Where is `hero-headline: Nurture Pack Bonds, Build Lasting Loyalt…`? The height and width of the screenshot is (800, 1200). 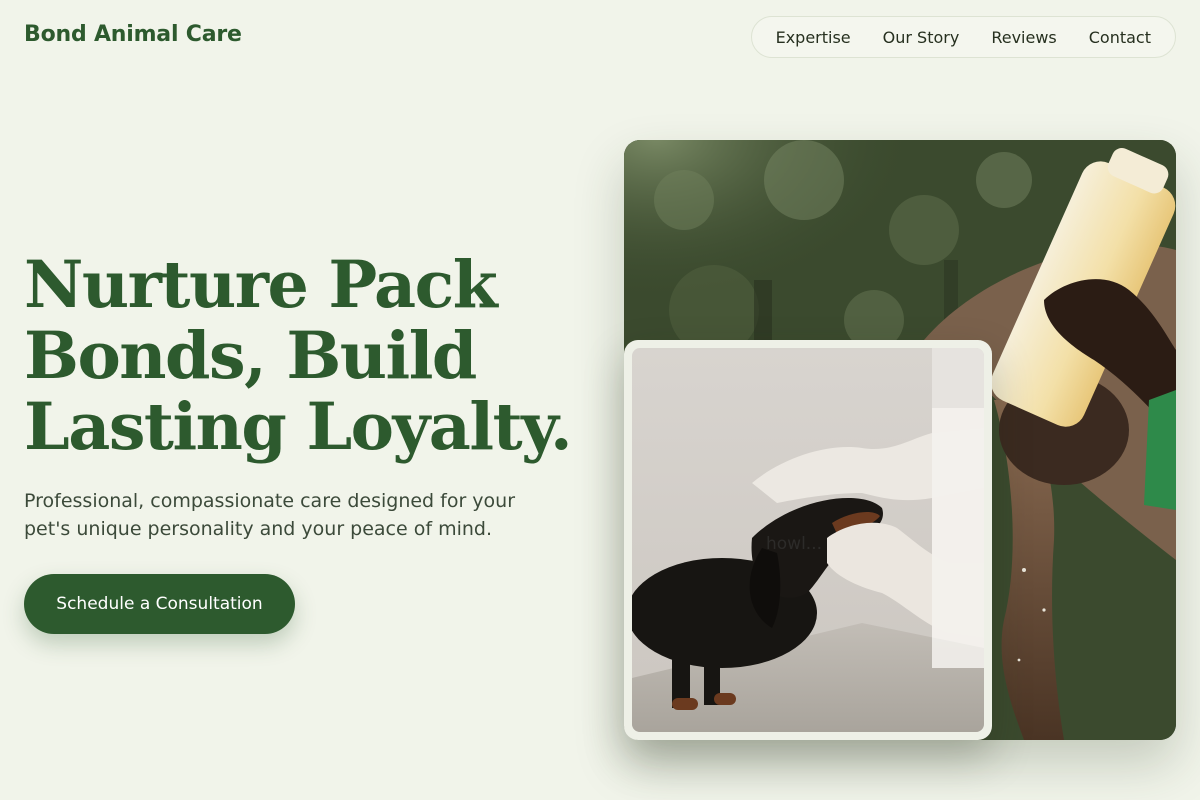 hero-headline: Nurture Pack Bonds, Build Lasting Loyalt… is located at coordinates (314, 356).